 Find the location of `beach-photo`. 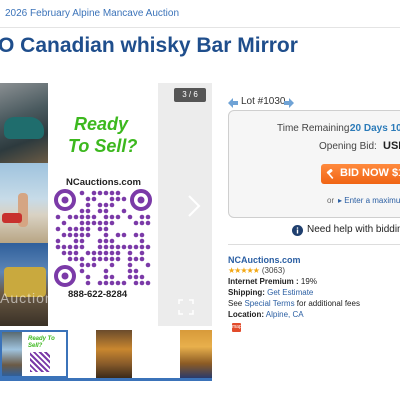

beach-photo is located at coordinates (24, 203).